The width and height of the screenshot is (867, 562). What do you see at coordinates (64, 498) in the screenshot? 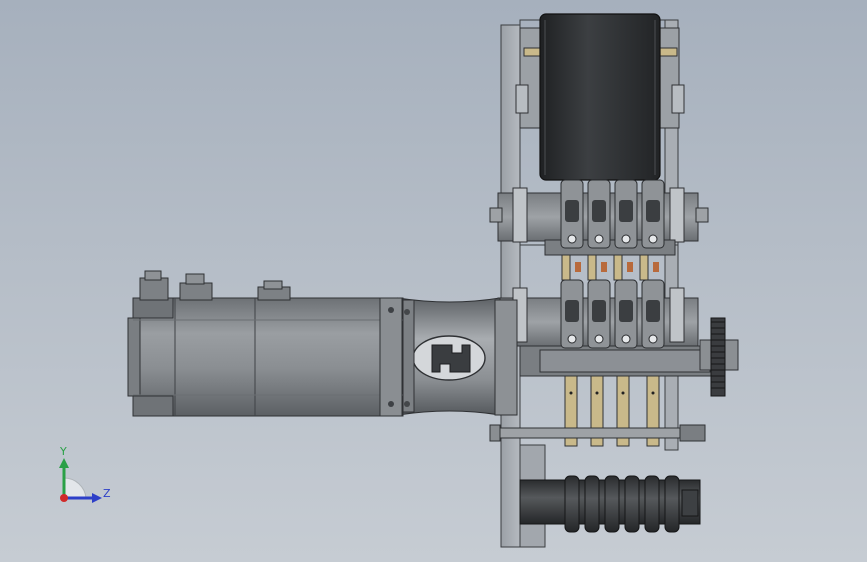
I see `origin-dot` at bounding box center [64, 498].